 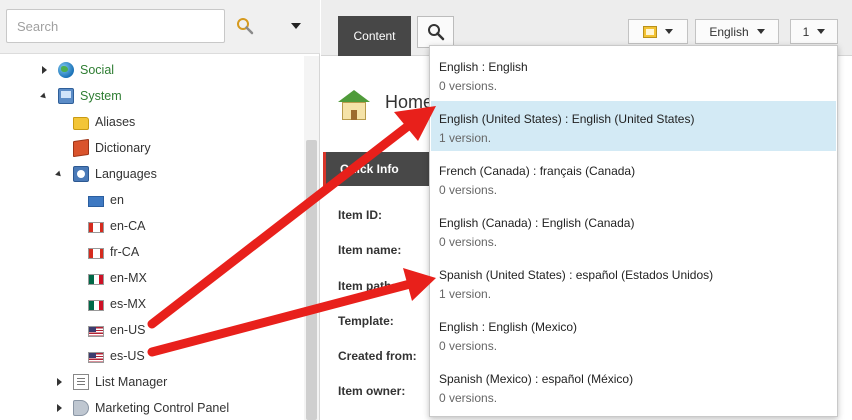 What do you see at coordinates (81, 148) in the screenshot?
I see `book-icon` at bounding box center [81, 148].